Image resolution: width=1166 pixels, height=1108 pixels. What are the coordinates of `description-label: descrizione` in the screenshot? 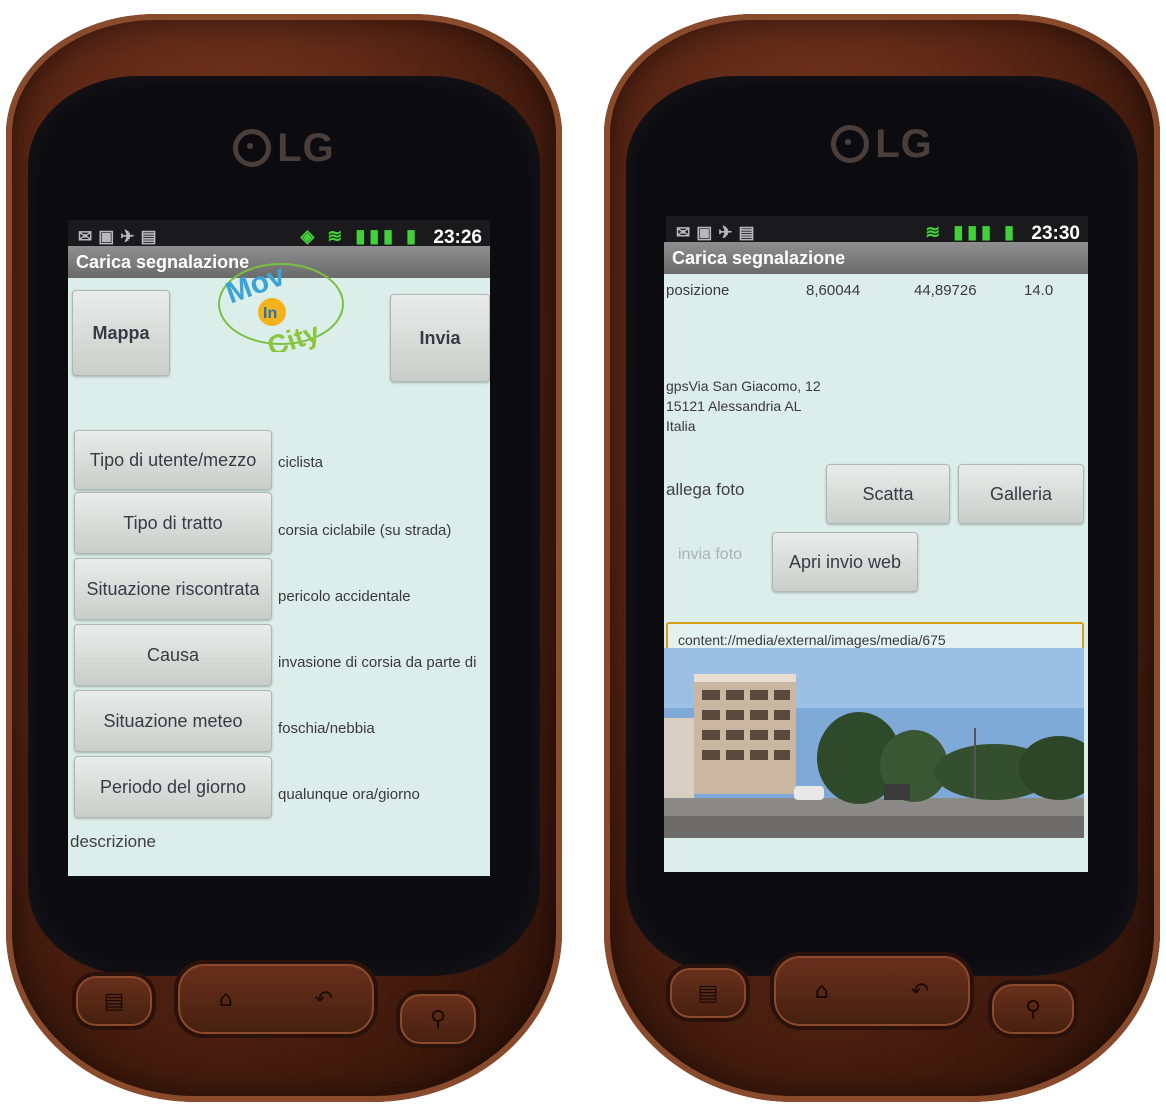 It's located at (113, 841).